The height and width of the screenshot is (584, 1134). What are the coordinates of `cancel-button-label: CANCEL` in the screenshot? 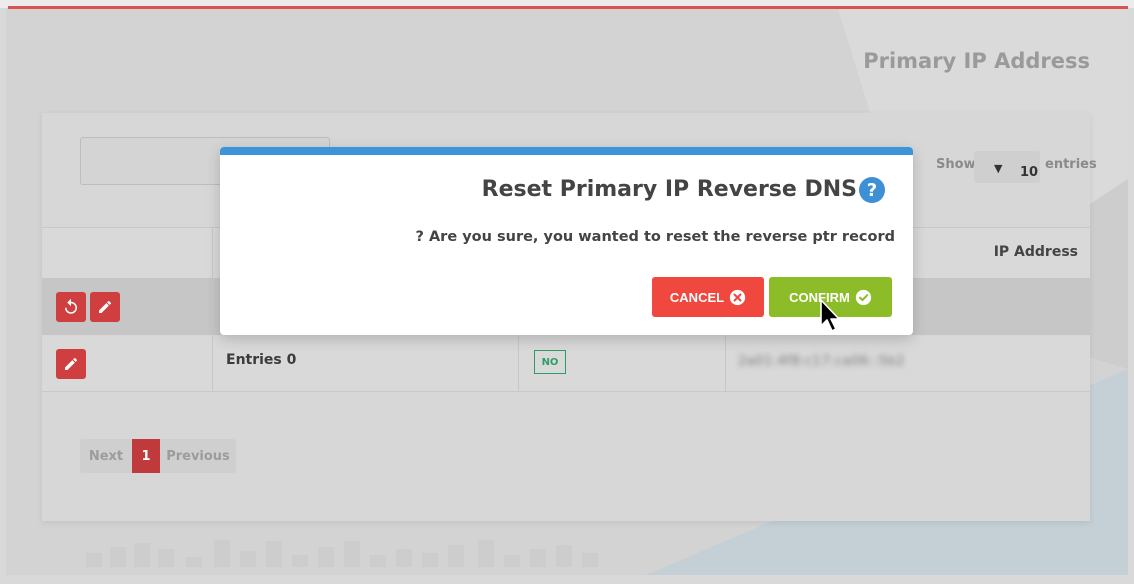 It's located at (697, 297).